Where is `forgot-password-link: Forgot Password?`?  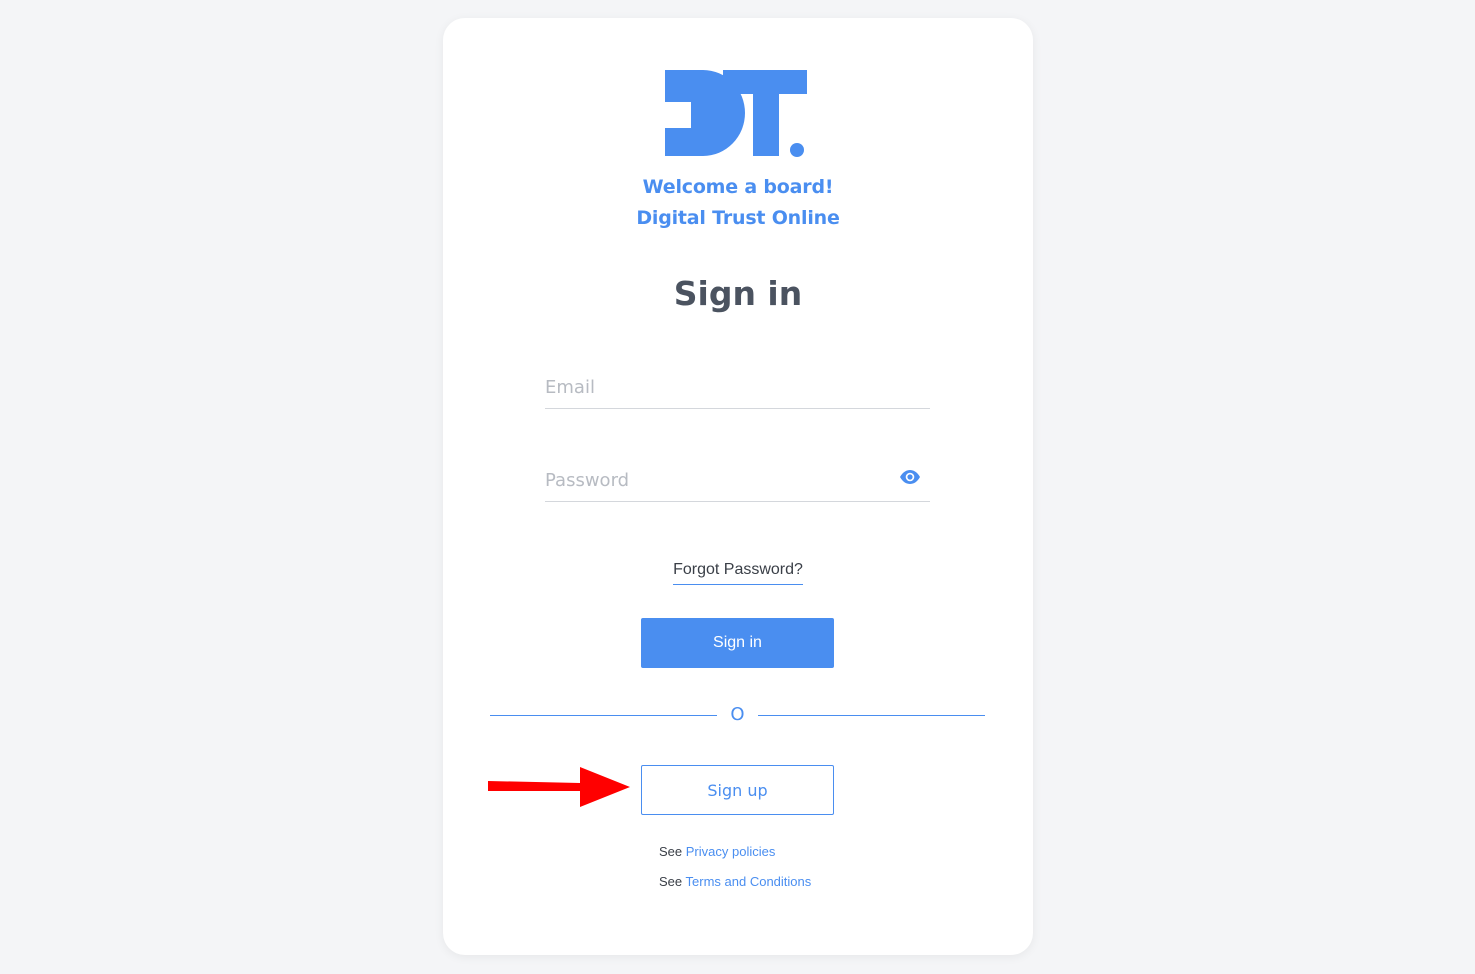
forgot-password-link: Forgot Password? is located at coordinates (738, 573).